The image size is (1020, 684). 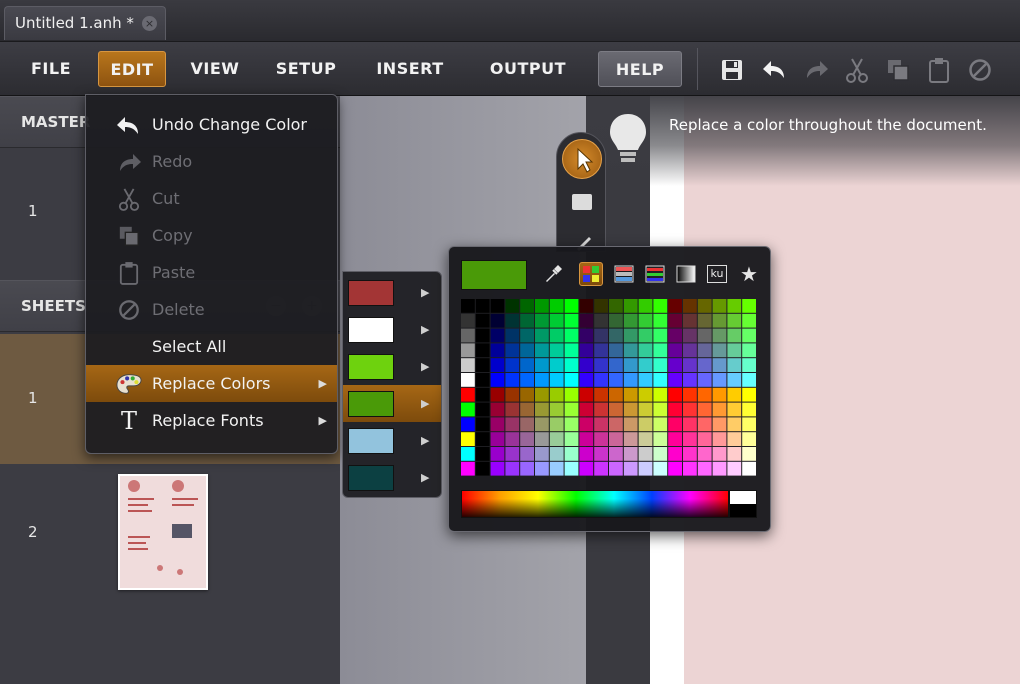 I want to click on menu-edit: EDIT, so click(x=132, y=69).